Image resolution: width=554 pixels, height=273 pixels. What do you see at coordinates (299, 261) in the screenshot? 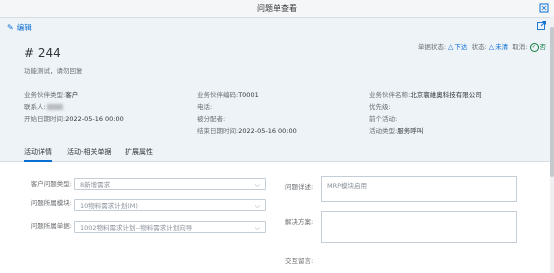
I see `interaction-label: 交互留言:` at bounding box center [299, 261].